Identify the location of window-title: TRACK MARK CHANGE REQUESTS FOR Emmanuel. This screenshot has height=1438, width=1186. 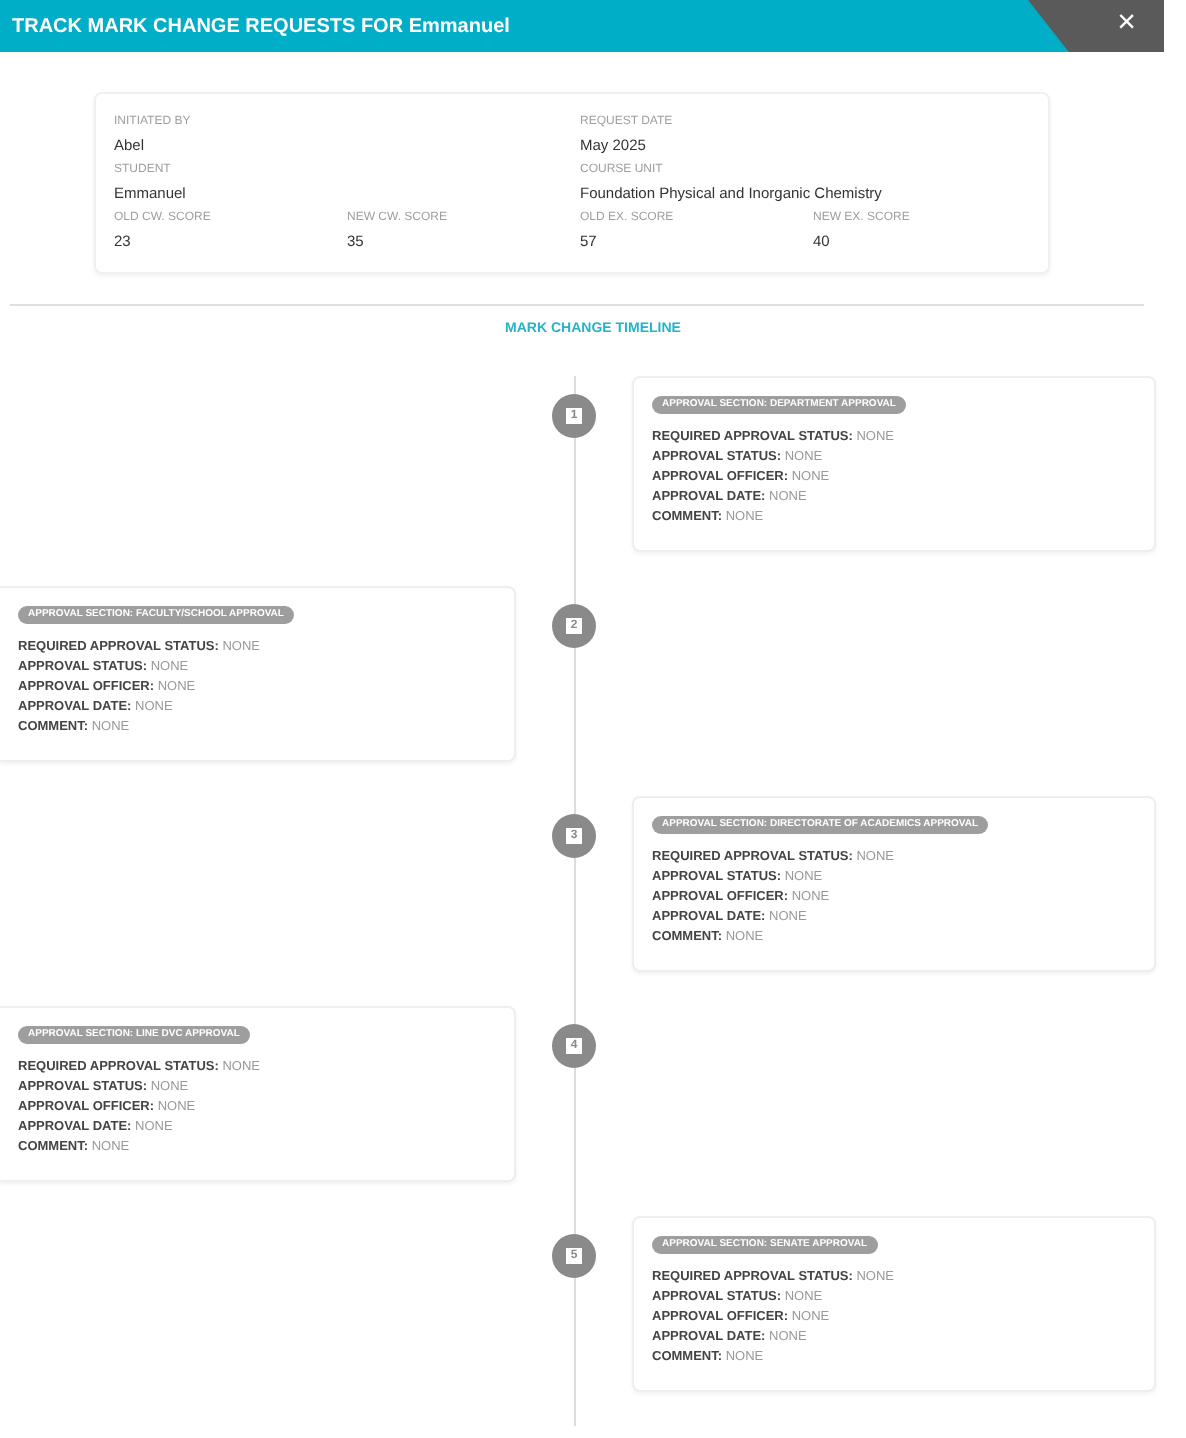
(261, 27).